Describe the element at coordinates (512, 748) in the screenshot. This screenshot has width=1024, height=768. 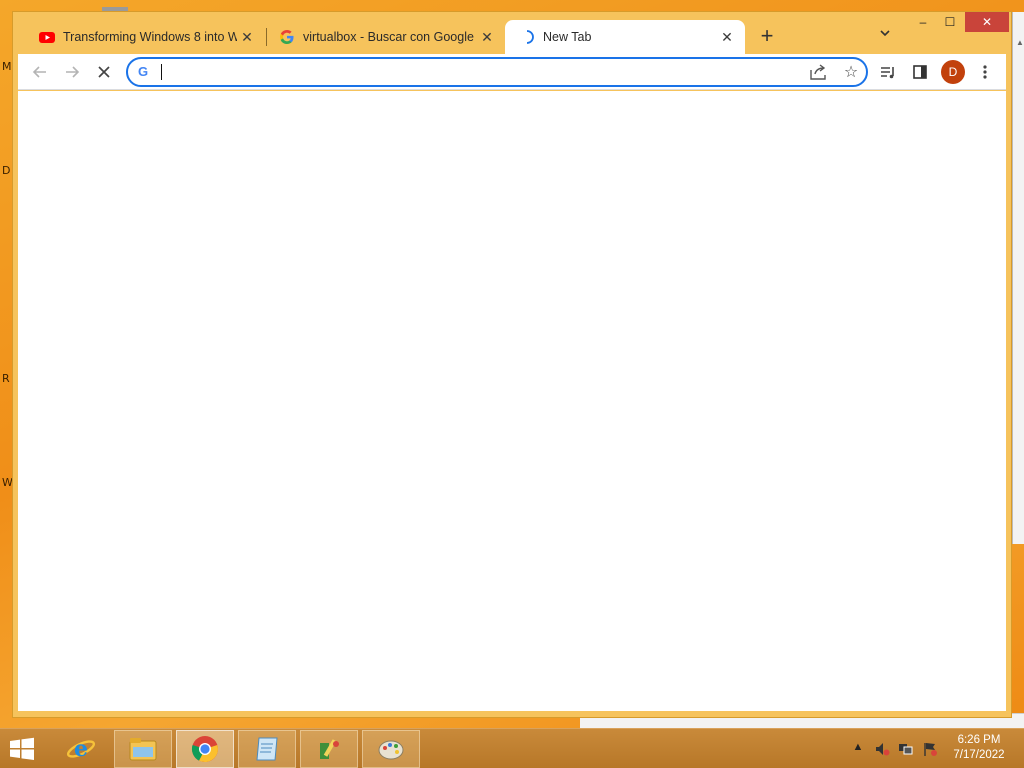
I see `taskbar: e ▲ 6:26 PM 7/17/2022` at that location.